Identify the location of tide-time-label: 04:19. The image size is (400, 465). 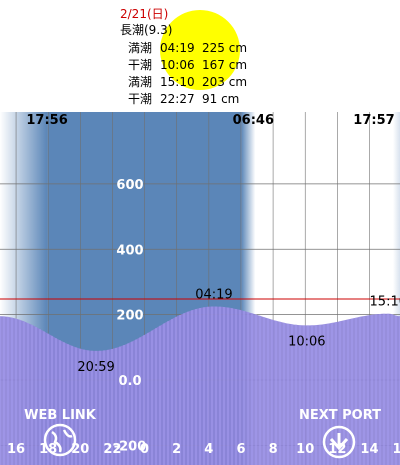
(177, 48).